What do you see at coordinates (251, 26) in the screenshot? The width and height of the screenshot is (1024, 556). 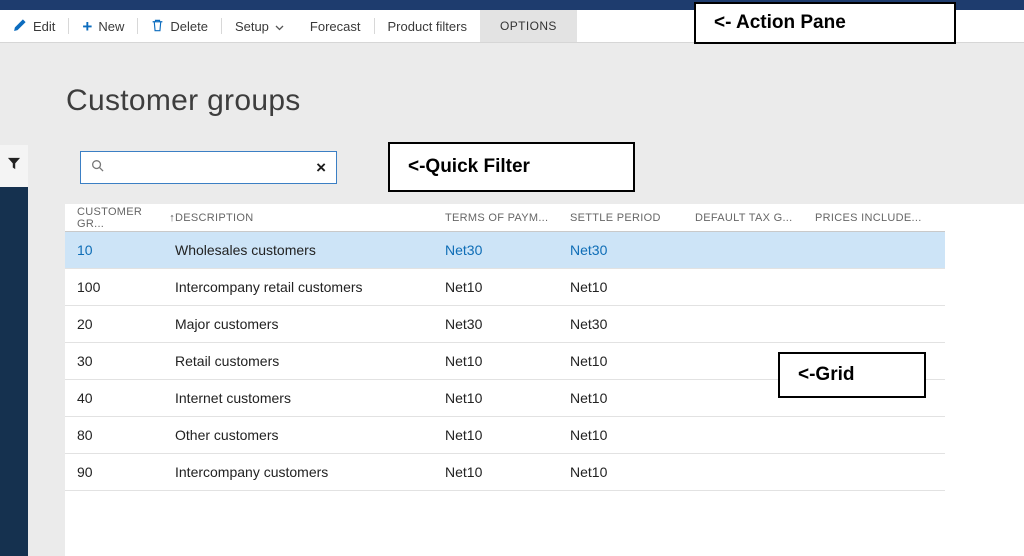 I see `setup-menu-label: Setup` at bounding box center [251, 26].